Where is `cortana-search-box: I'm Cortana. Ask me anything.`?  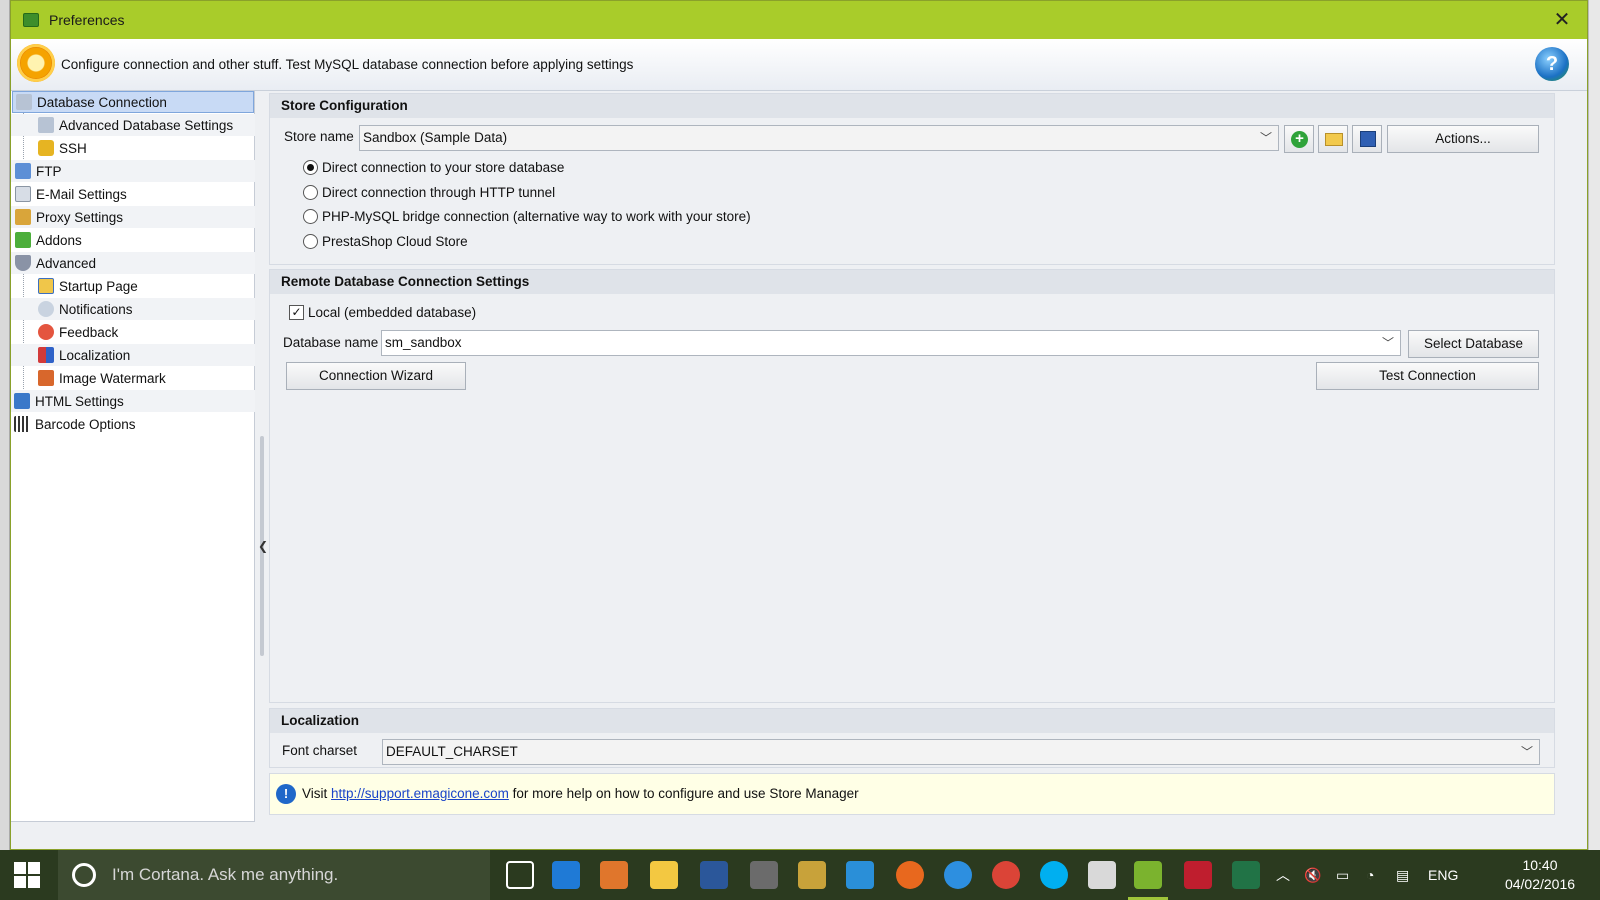 cortana-search-box: I'm Cortana. Ask me anything. is located at coordinates (274, 875).